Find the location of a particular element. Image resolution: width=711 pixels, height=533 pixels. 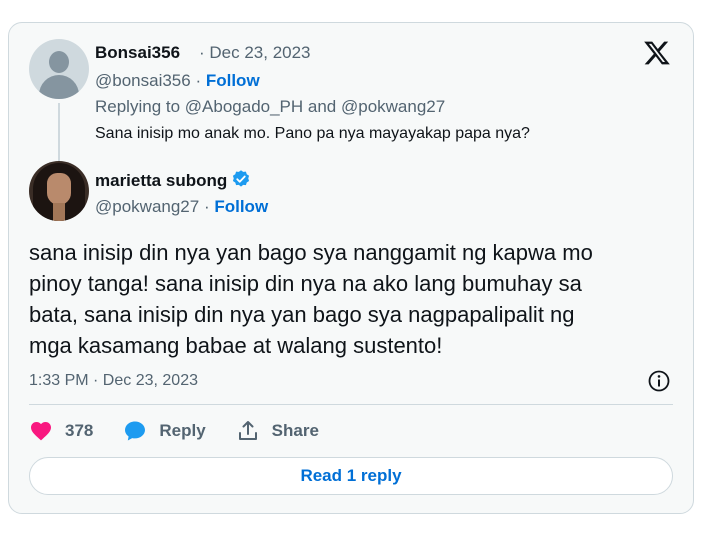

action-bar: 378 Reply Share is located at coordinates (189, 431).